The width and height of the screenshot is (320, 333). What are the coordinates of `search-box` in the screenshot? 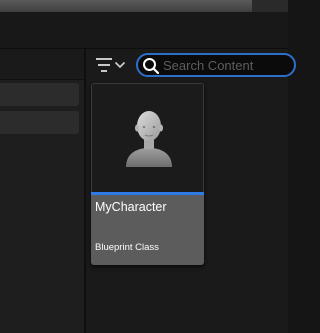 It's located at (216, 65).